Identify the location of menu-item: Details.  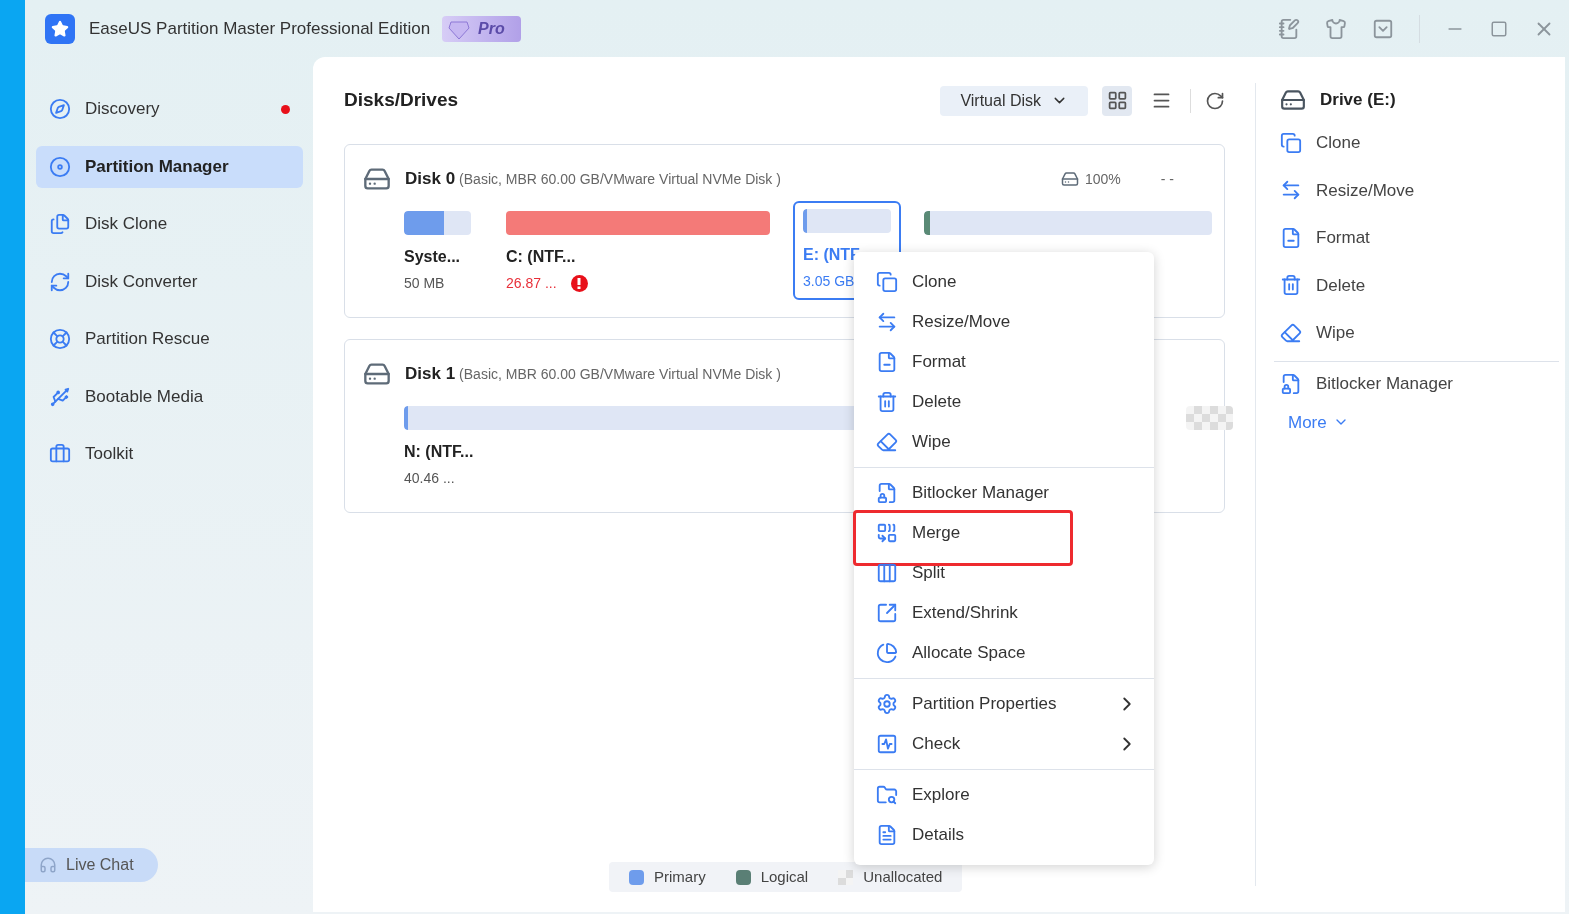
(1004, 835).